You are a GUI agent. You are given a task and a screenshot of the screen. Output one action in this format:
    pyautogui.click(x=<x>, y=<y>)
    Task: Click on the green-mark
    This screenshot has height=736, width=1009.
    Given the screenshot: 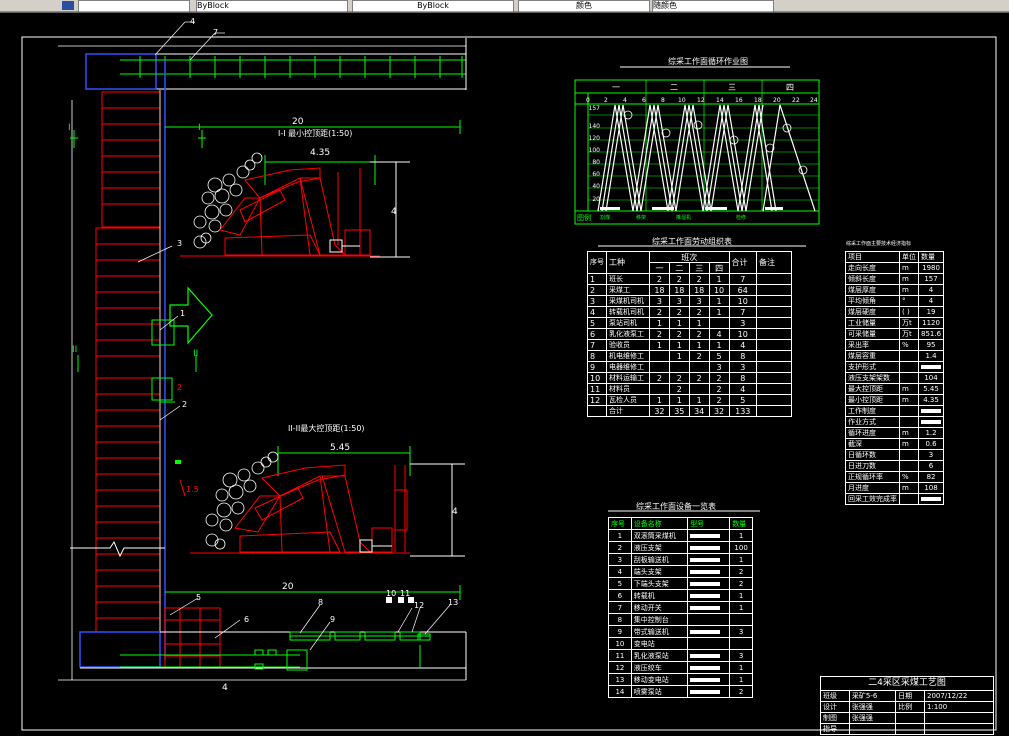 What is the action you would take?
    pyautogui.click(x=178, y=462)
    